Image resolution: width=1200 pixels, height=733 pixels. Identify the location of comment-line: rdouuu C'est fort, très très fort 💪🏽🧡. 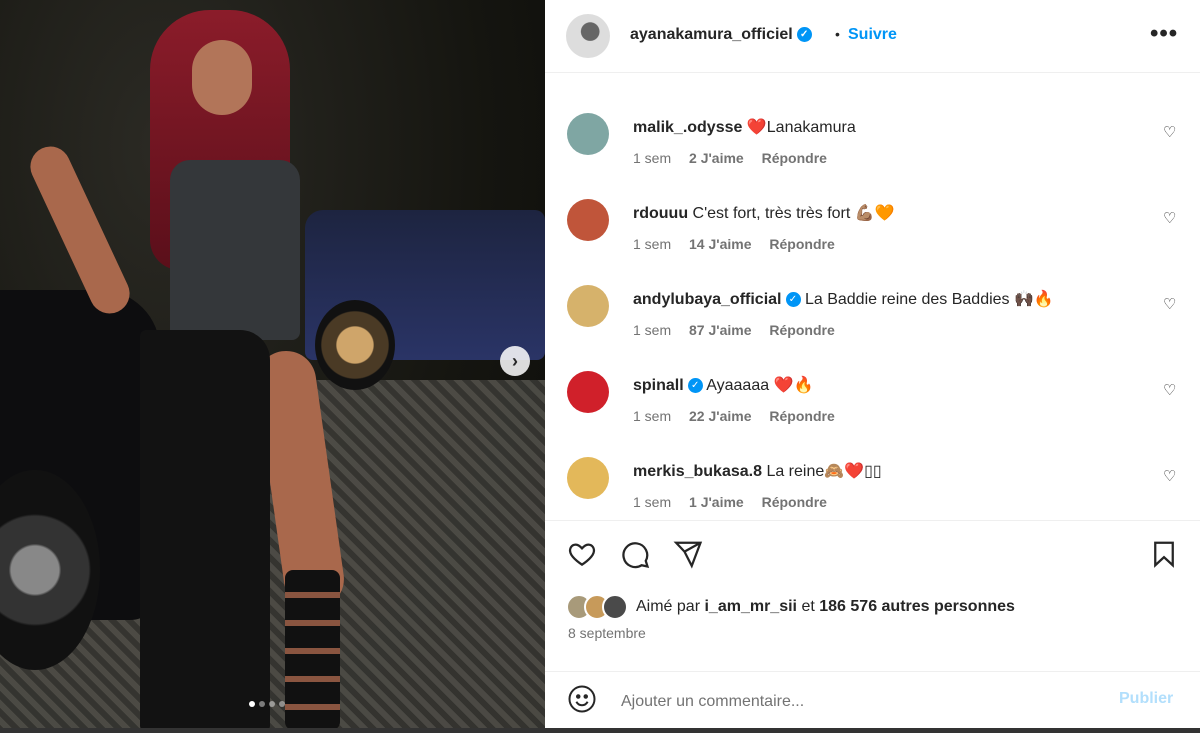
(764, 213).